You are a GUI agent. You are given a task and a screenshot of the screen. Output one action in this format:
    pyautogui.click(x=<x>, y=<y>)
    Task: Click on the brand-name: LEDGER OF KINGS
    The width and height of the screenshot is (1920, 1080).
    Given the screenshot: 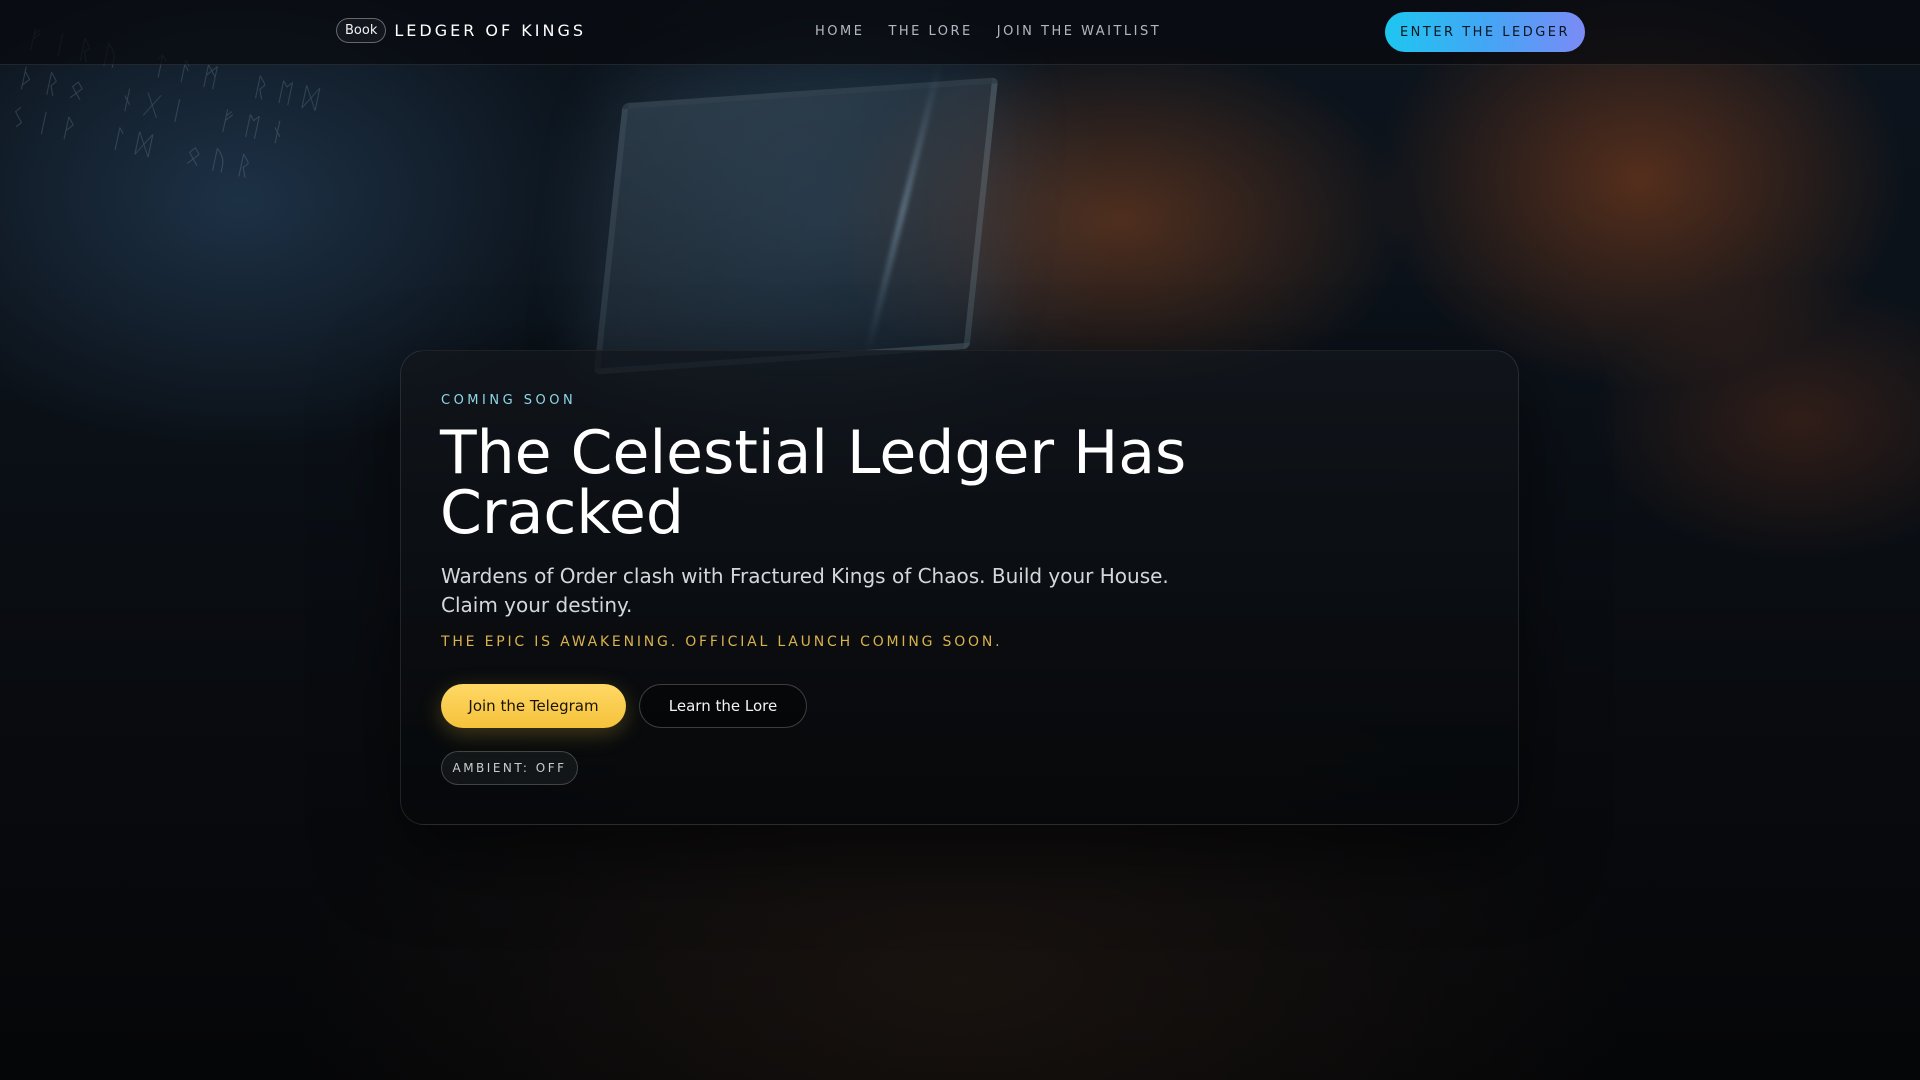 What is the action you would take?
    pyautogui.click(x=490, y=30)
    